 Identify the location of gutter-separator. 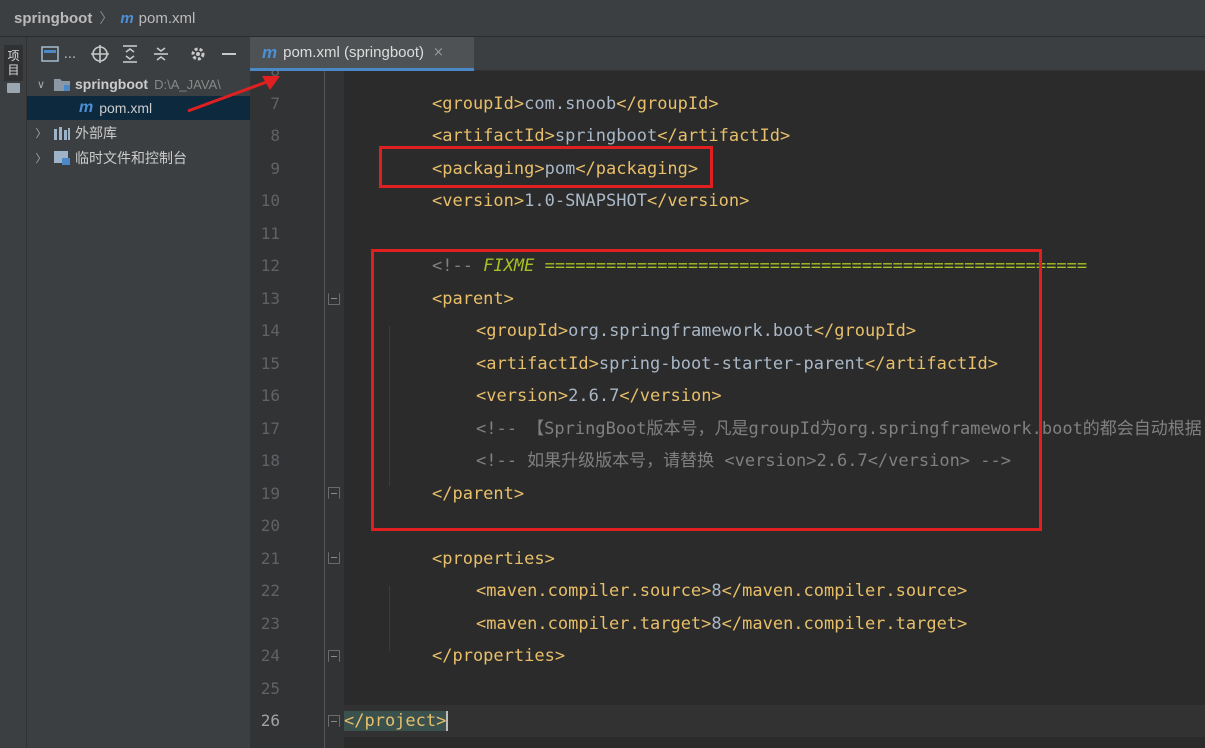
(324, 409).